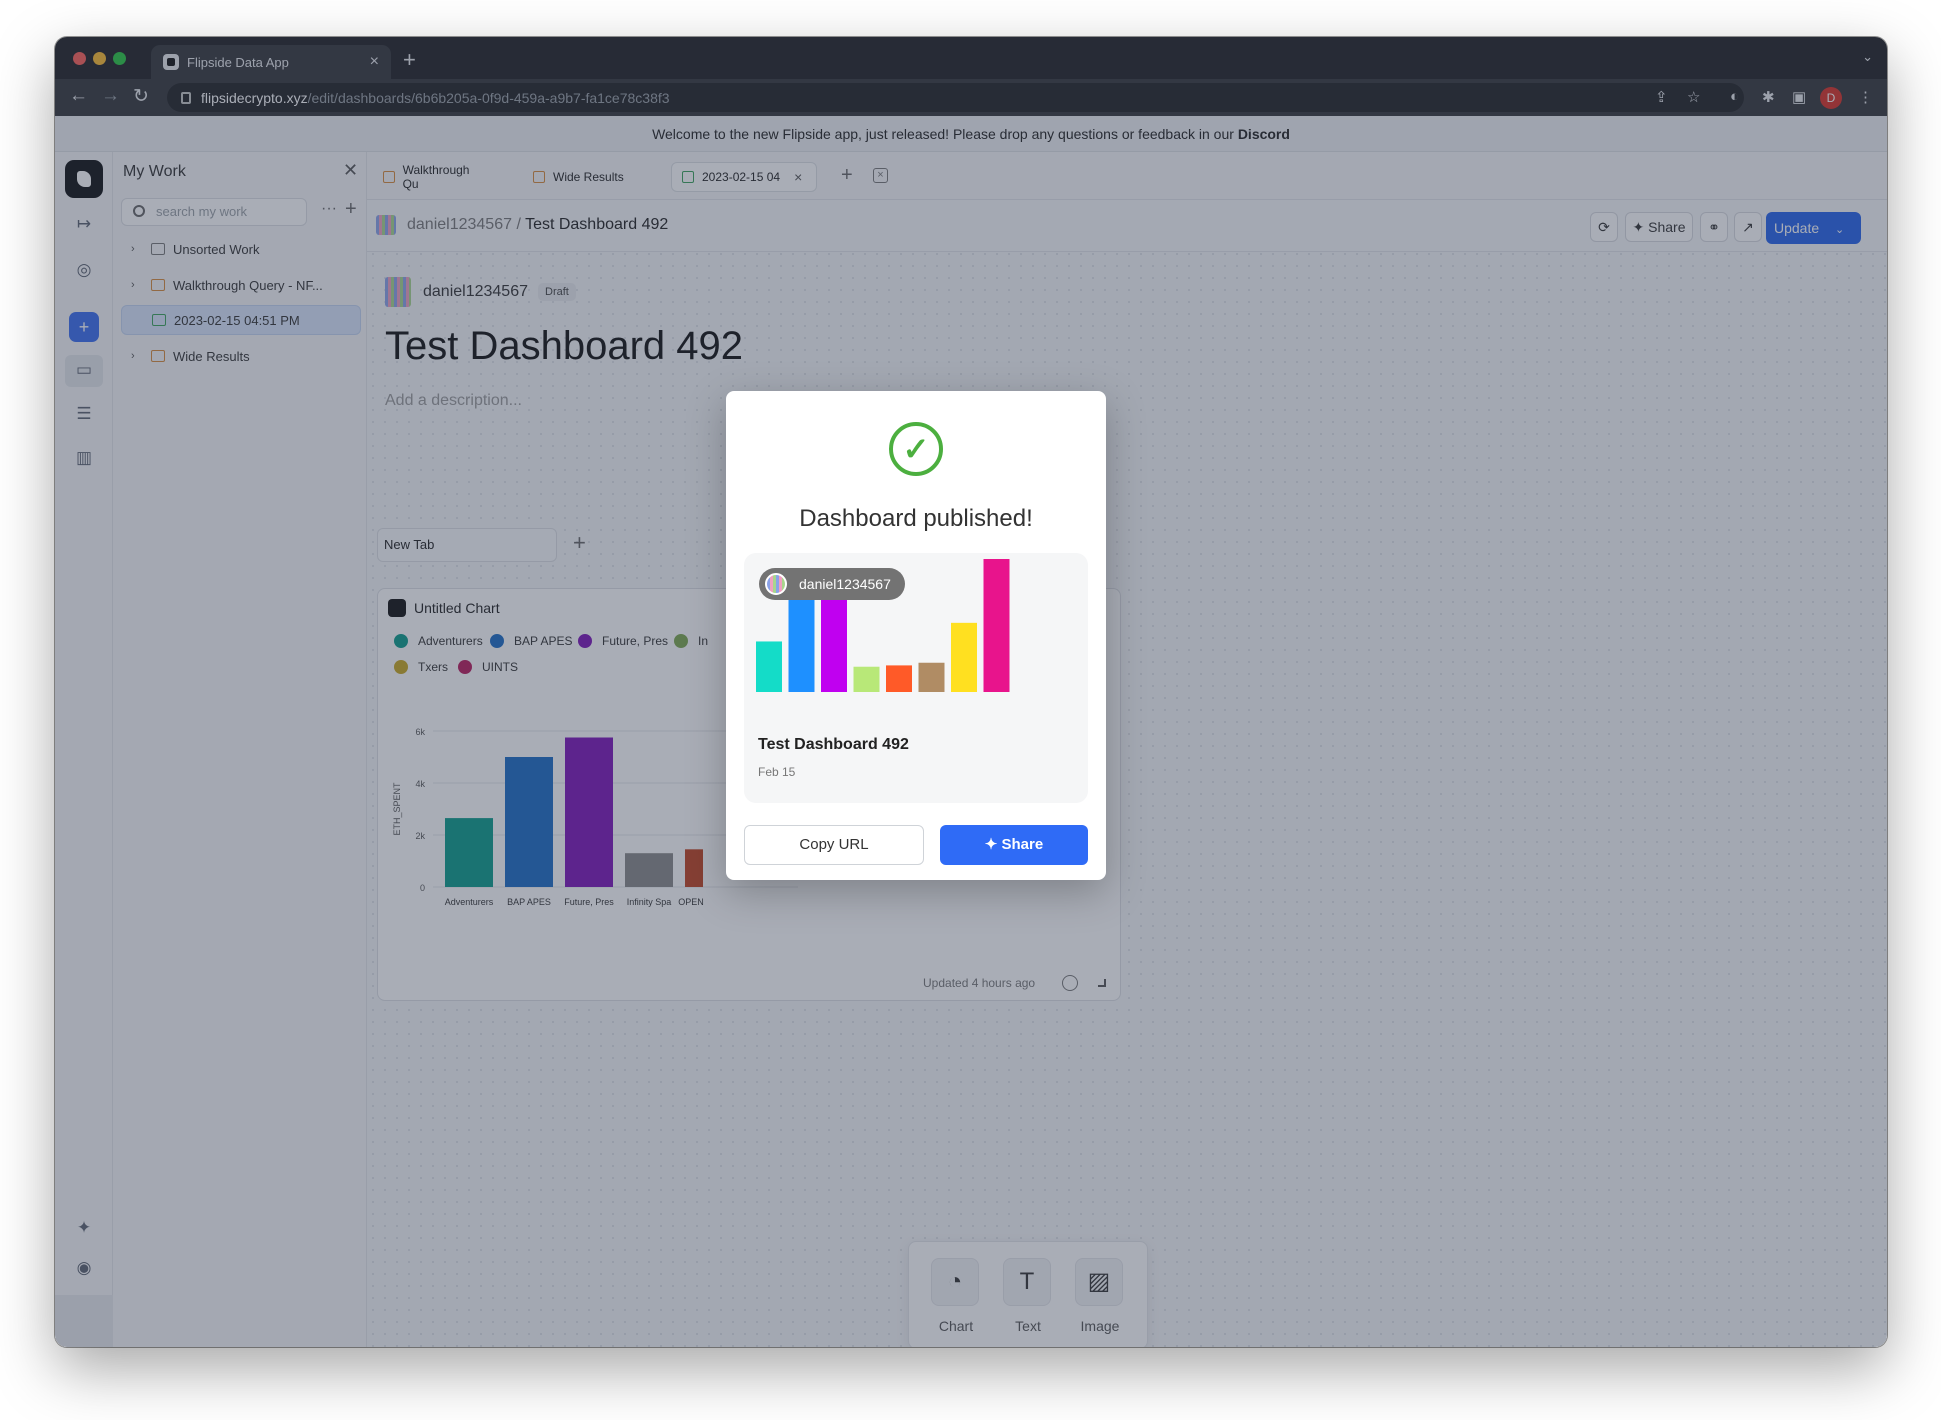  I want to click on modal-title: Dashboard published!, so click(916, 518).